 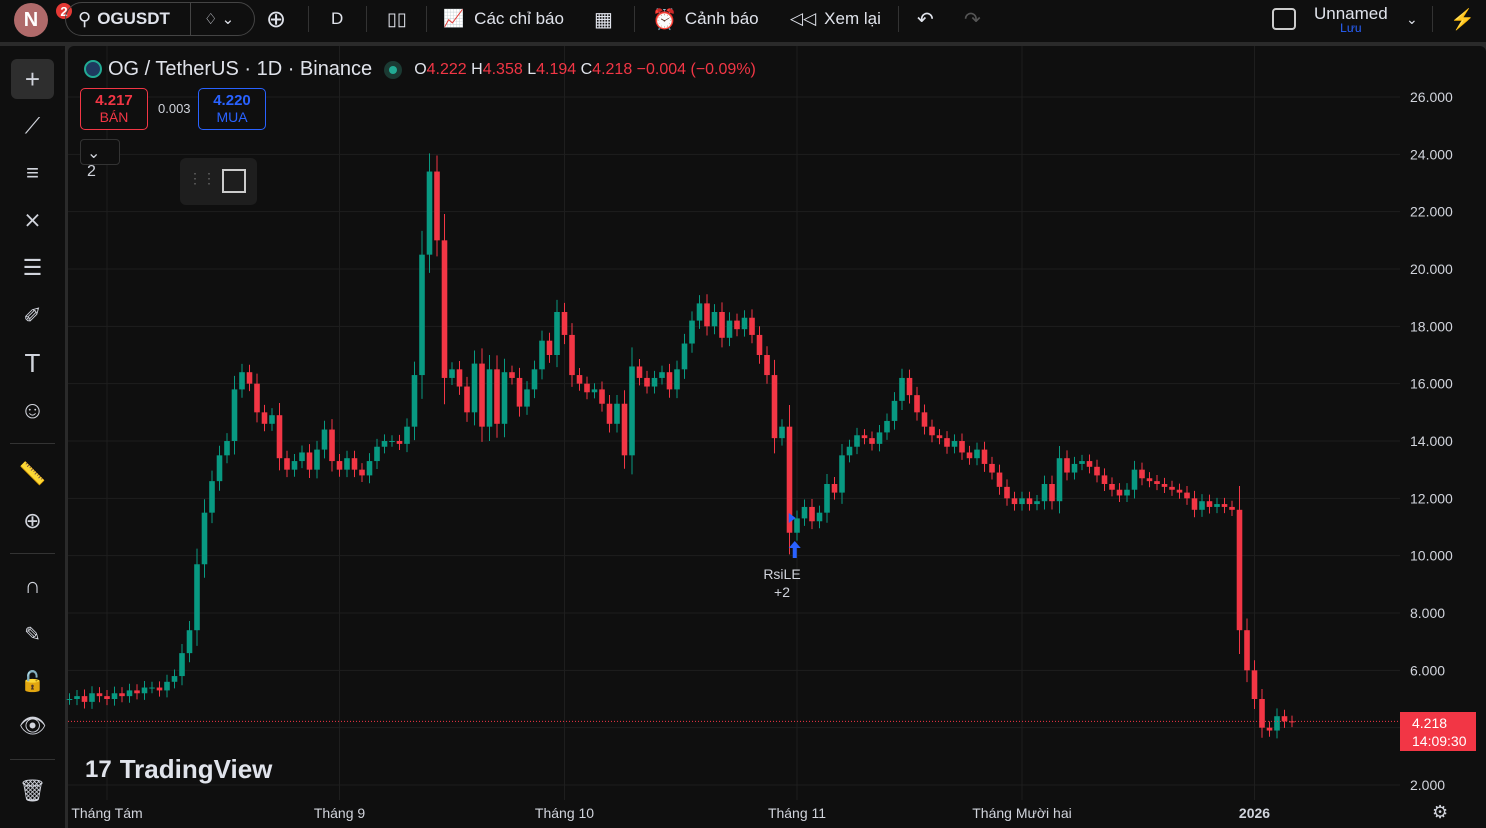 I want to click on open-label: O, so click(x=420, y=69).